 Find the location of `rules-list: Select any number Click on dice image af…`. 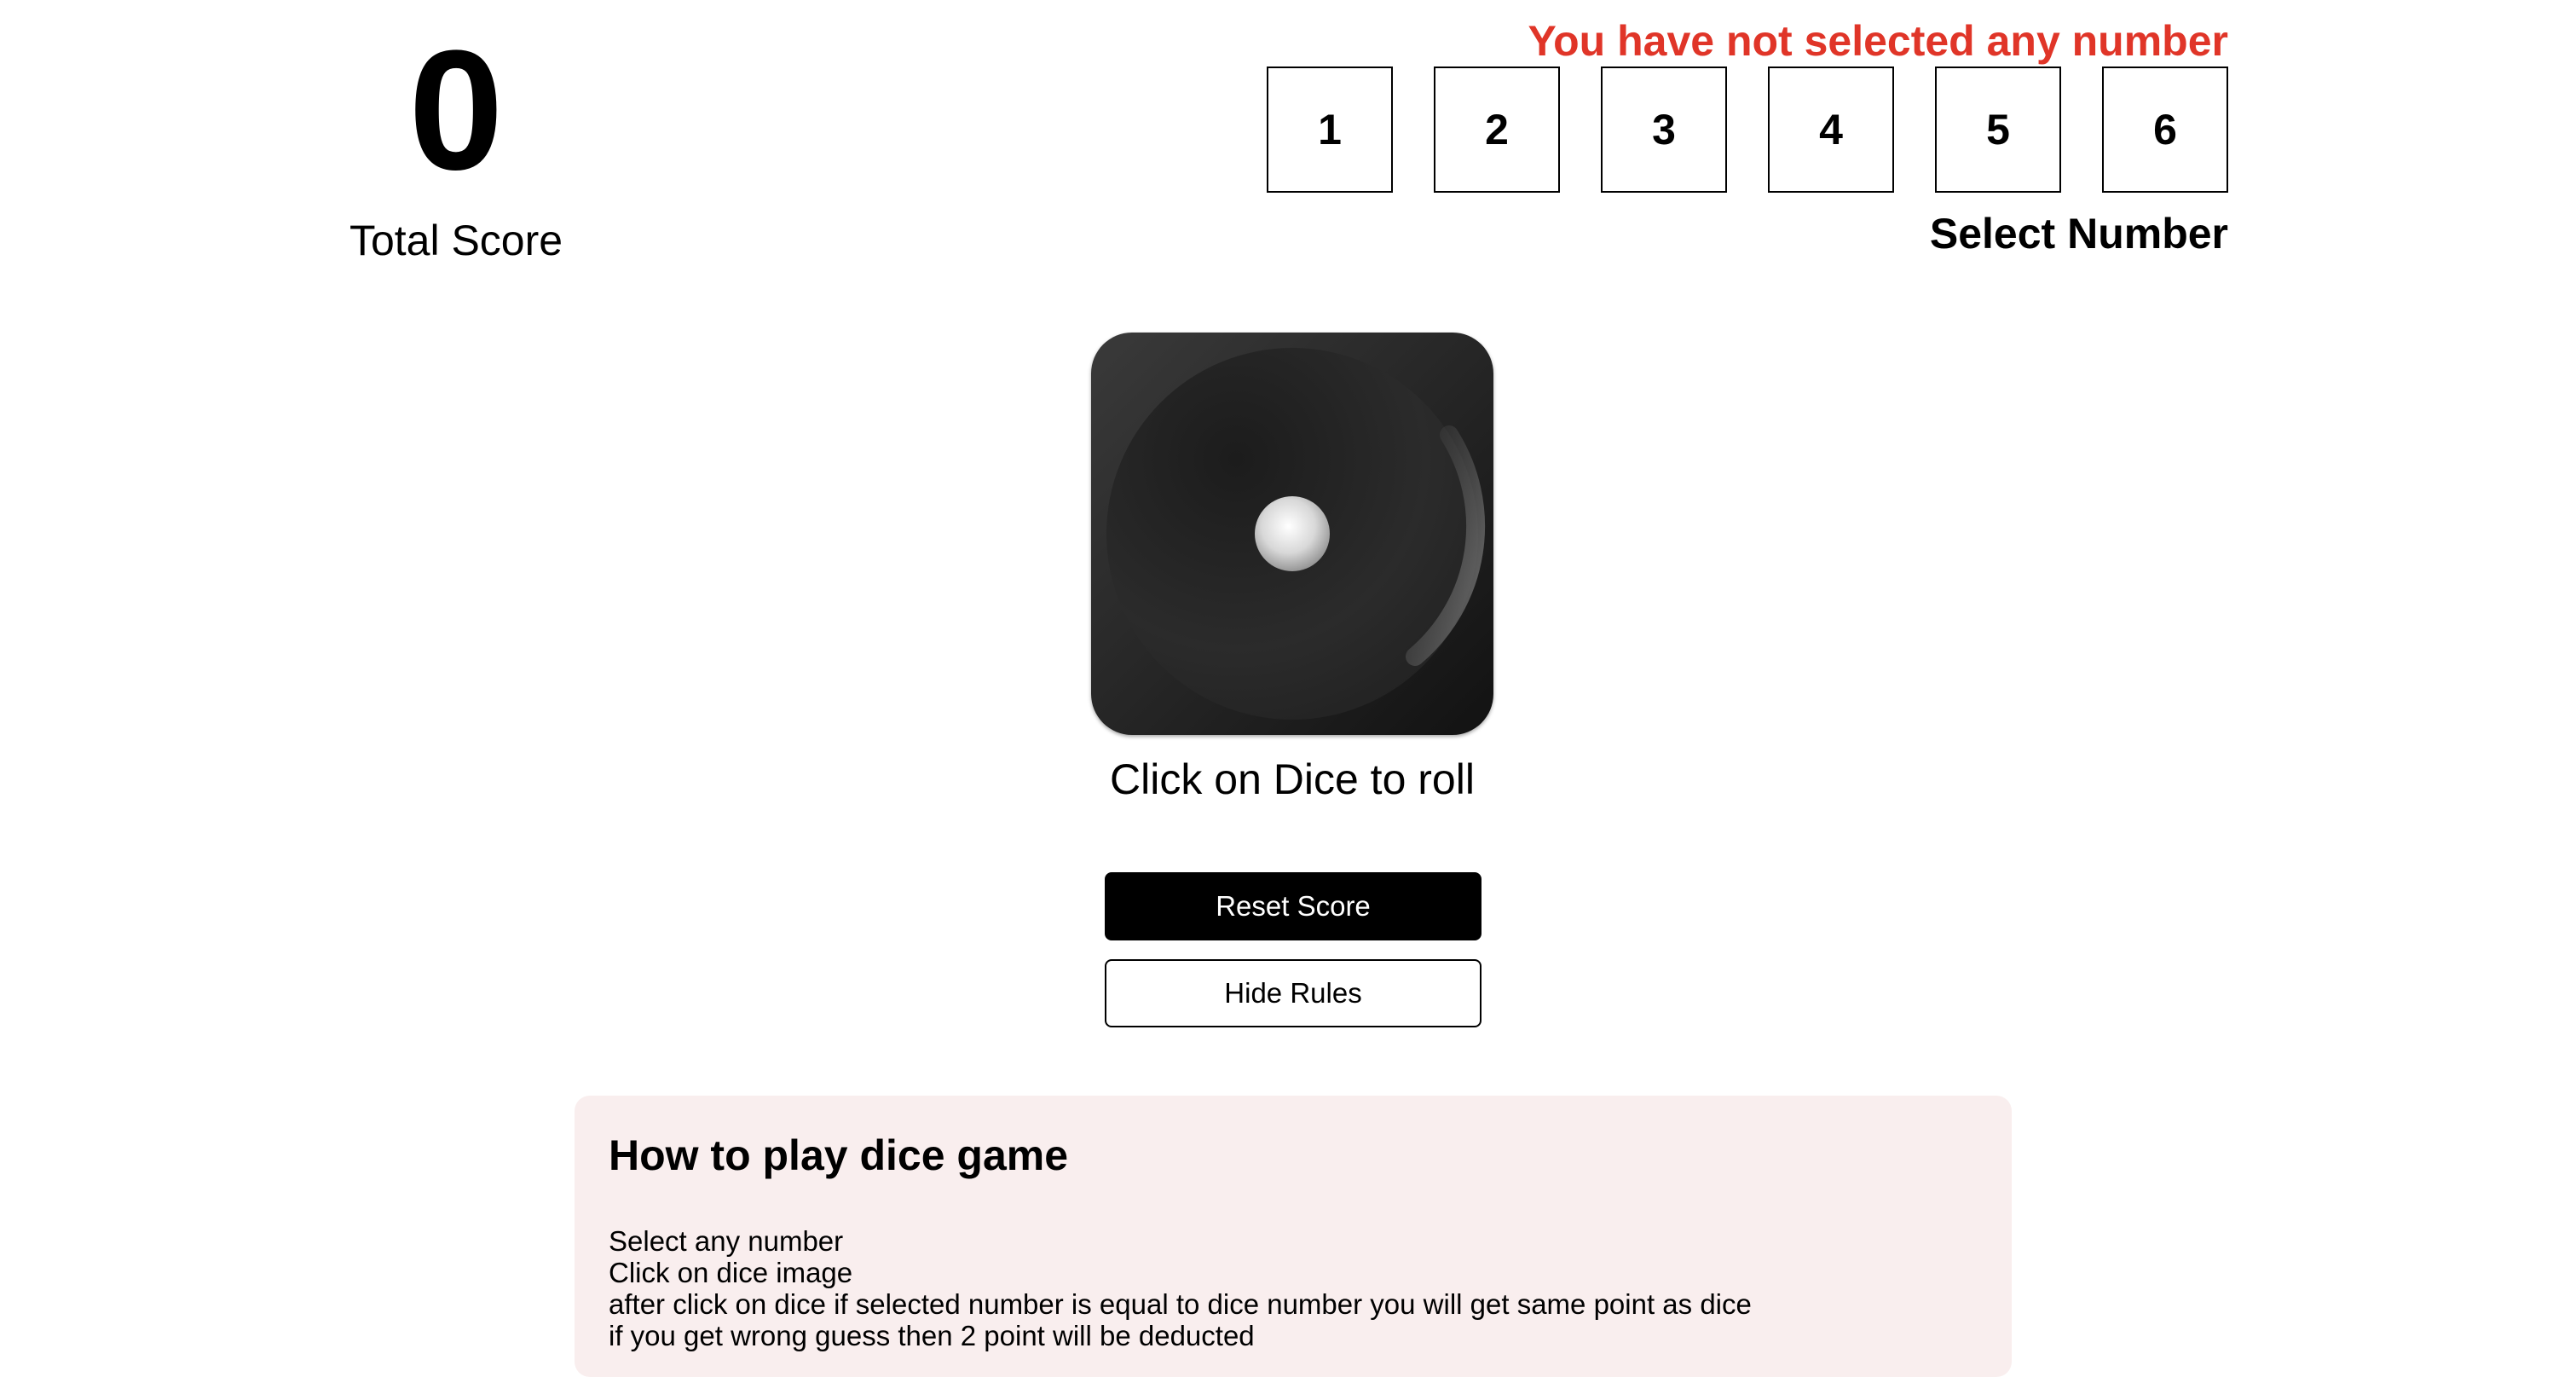

rules-list: Select any number Click on dice image af… is located at coordinates (1293, 1288).